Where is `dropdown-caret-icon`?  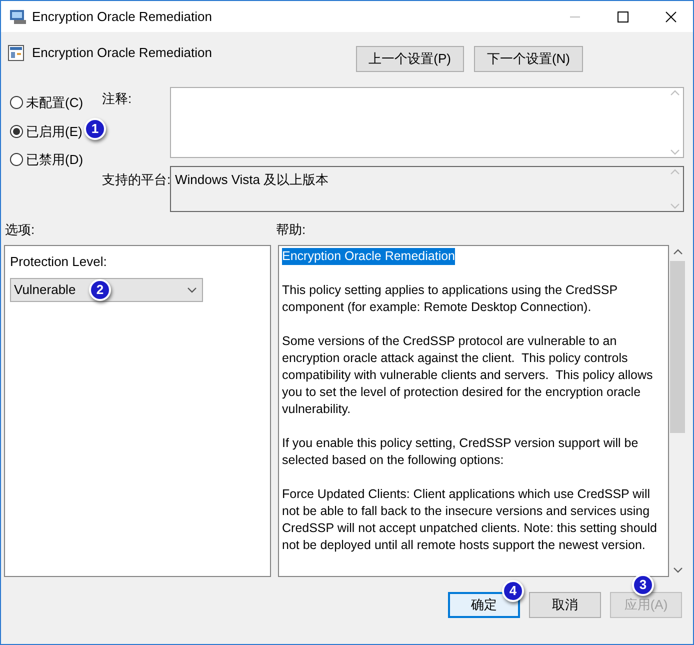 dropdown-caret-icon is located at coordinates (192, 289).